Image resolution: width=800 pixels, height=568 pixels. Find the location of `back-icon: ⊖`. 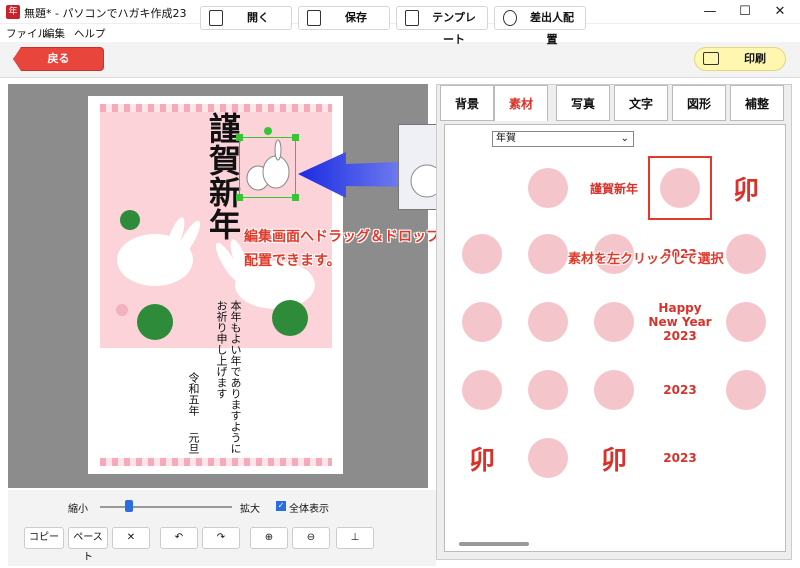

back-icon: ⊖ is located at coordinates (311, 537).